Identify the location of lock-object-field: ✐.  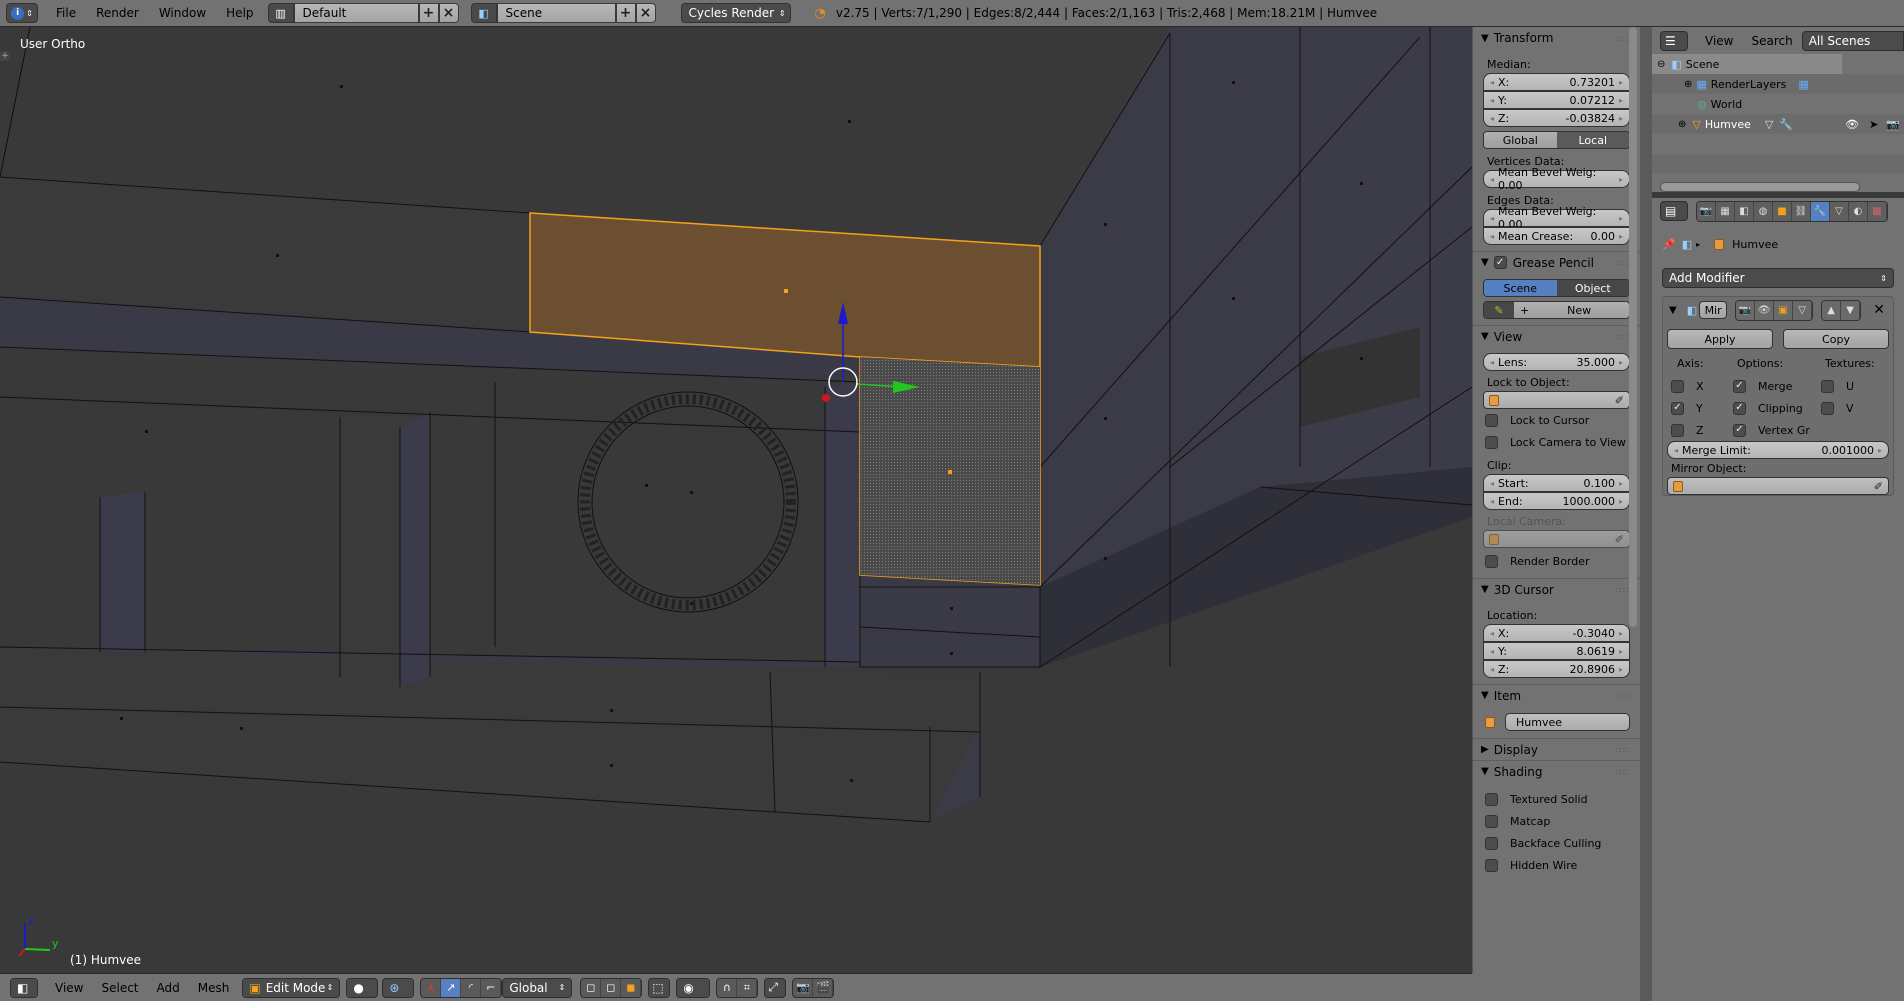
(1556, 400).